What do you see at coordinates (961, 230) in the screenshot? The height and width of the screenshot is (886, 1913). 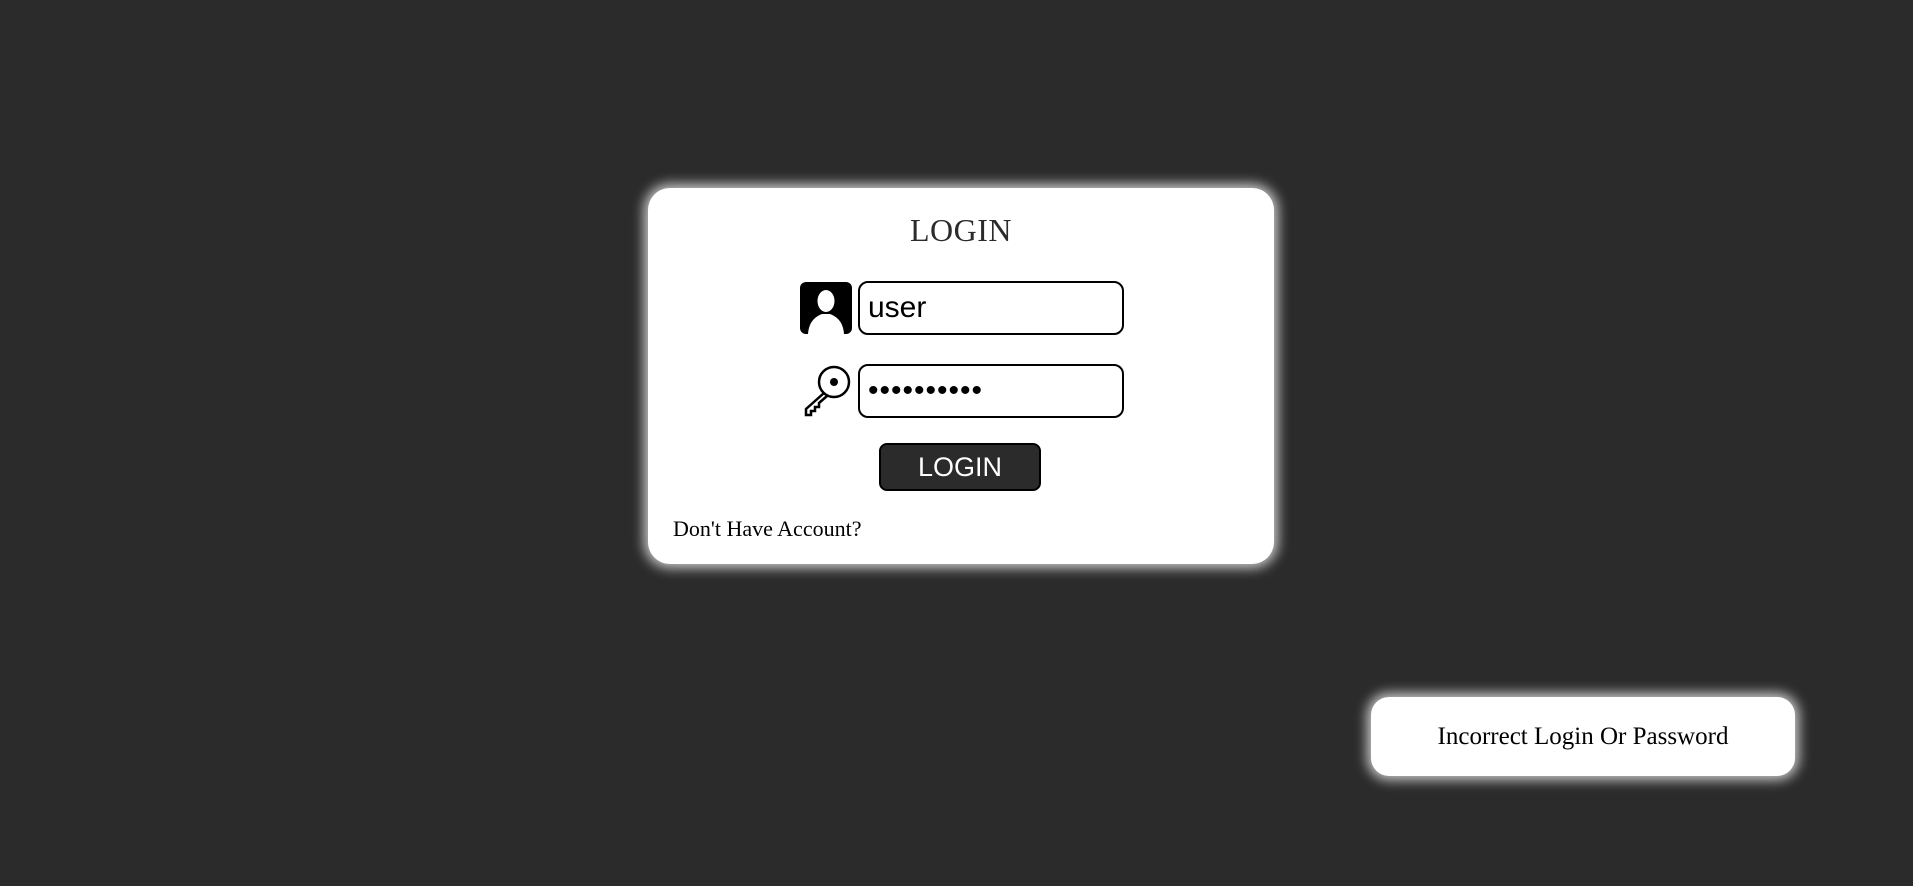 I see `login-title: LOGIN` at bounding box center [961, 230].